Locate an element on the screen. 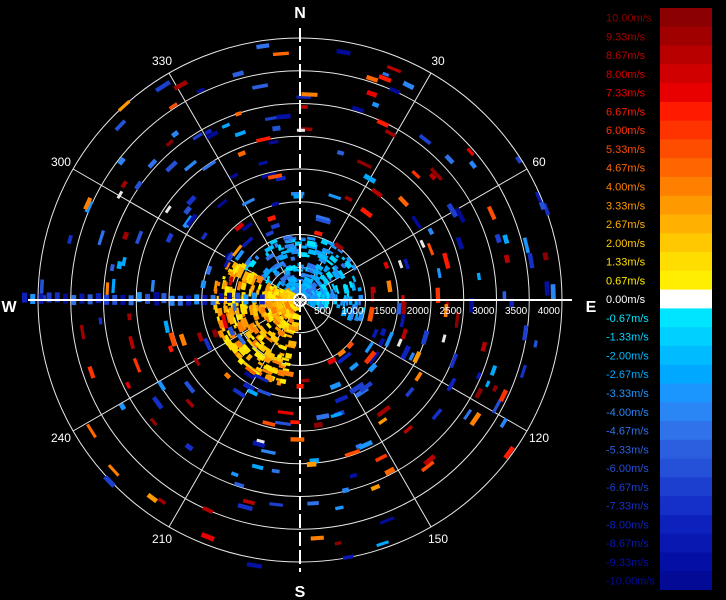 The width and height of the screenshot is (726, 600). legend-label: -9.33m/s is located at coordinates (627, 563).